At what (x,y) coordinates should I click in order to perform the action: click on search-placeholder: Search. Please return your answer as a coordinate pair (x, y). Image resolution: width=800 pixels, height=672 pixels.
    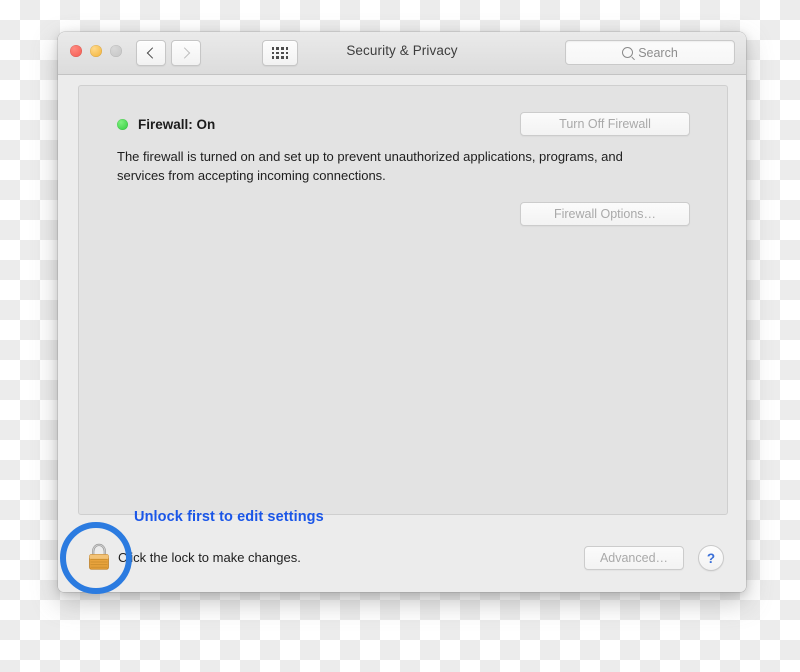
    Looking at the image, I should click on (658, 52).